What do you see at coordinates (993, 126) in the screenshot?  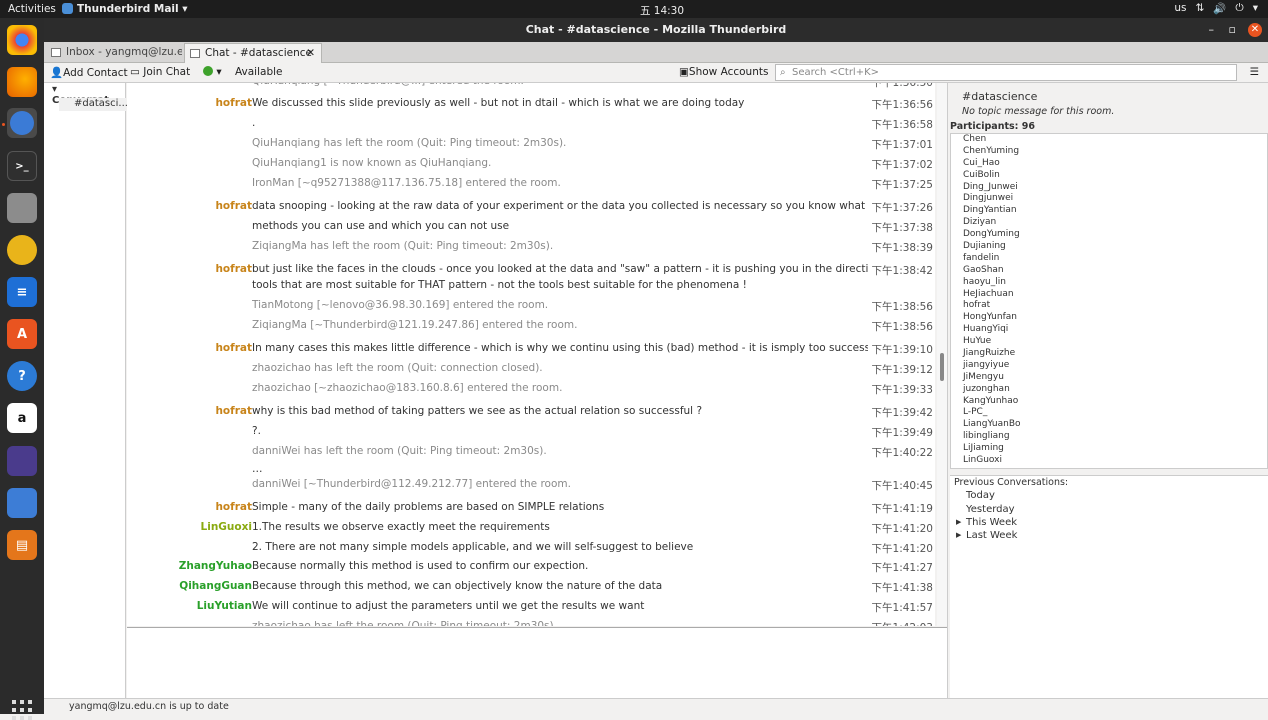 I see `participants-header: Participants: 96` at bounding box center [993, 126].